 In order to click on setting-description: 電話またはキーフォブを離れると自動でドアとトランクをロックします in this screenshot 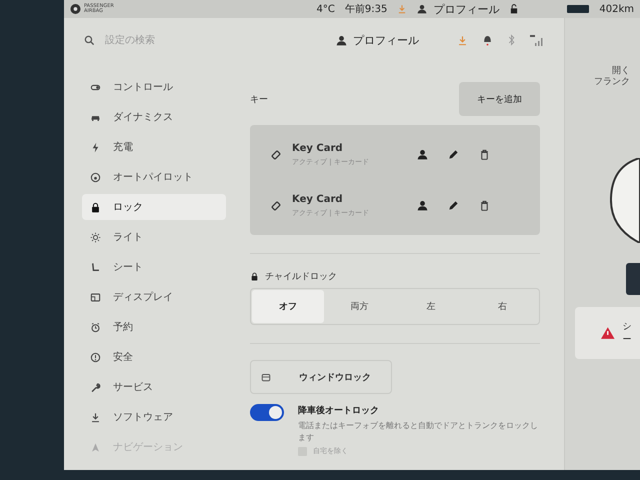, I will do `click(418, 432)`.